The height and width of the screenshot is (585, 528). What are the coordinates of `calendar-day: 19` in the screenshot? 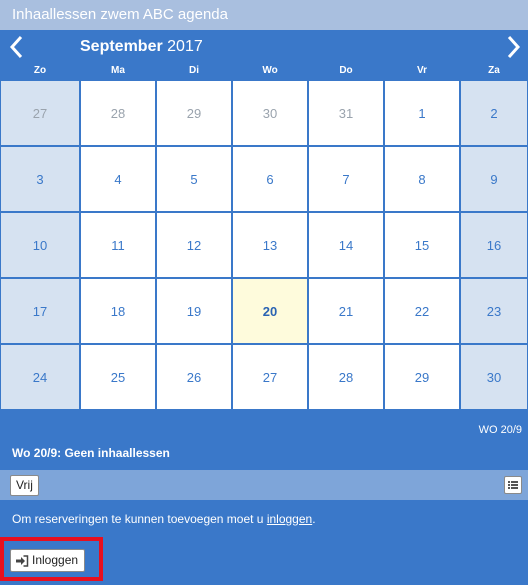 It's located at (194, 311).